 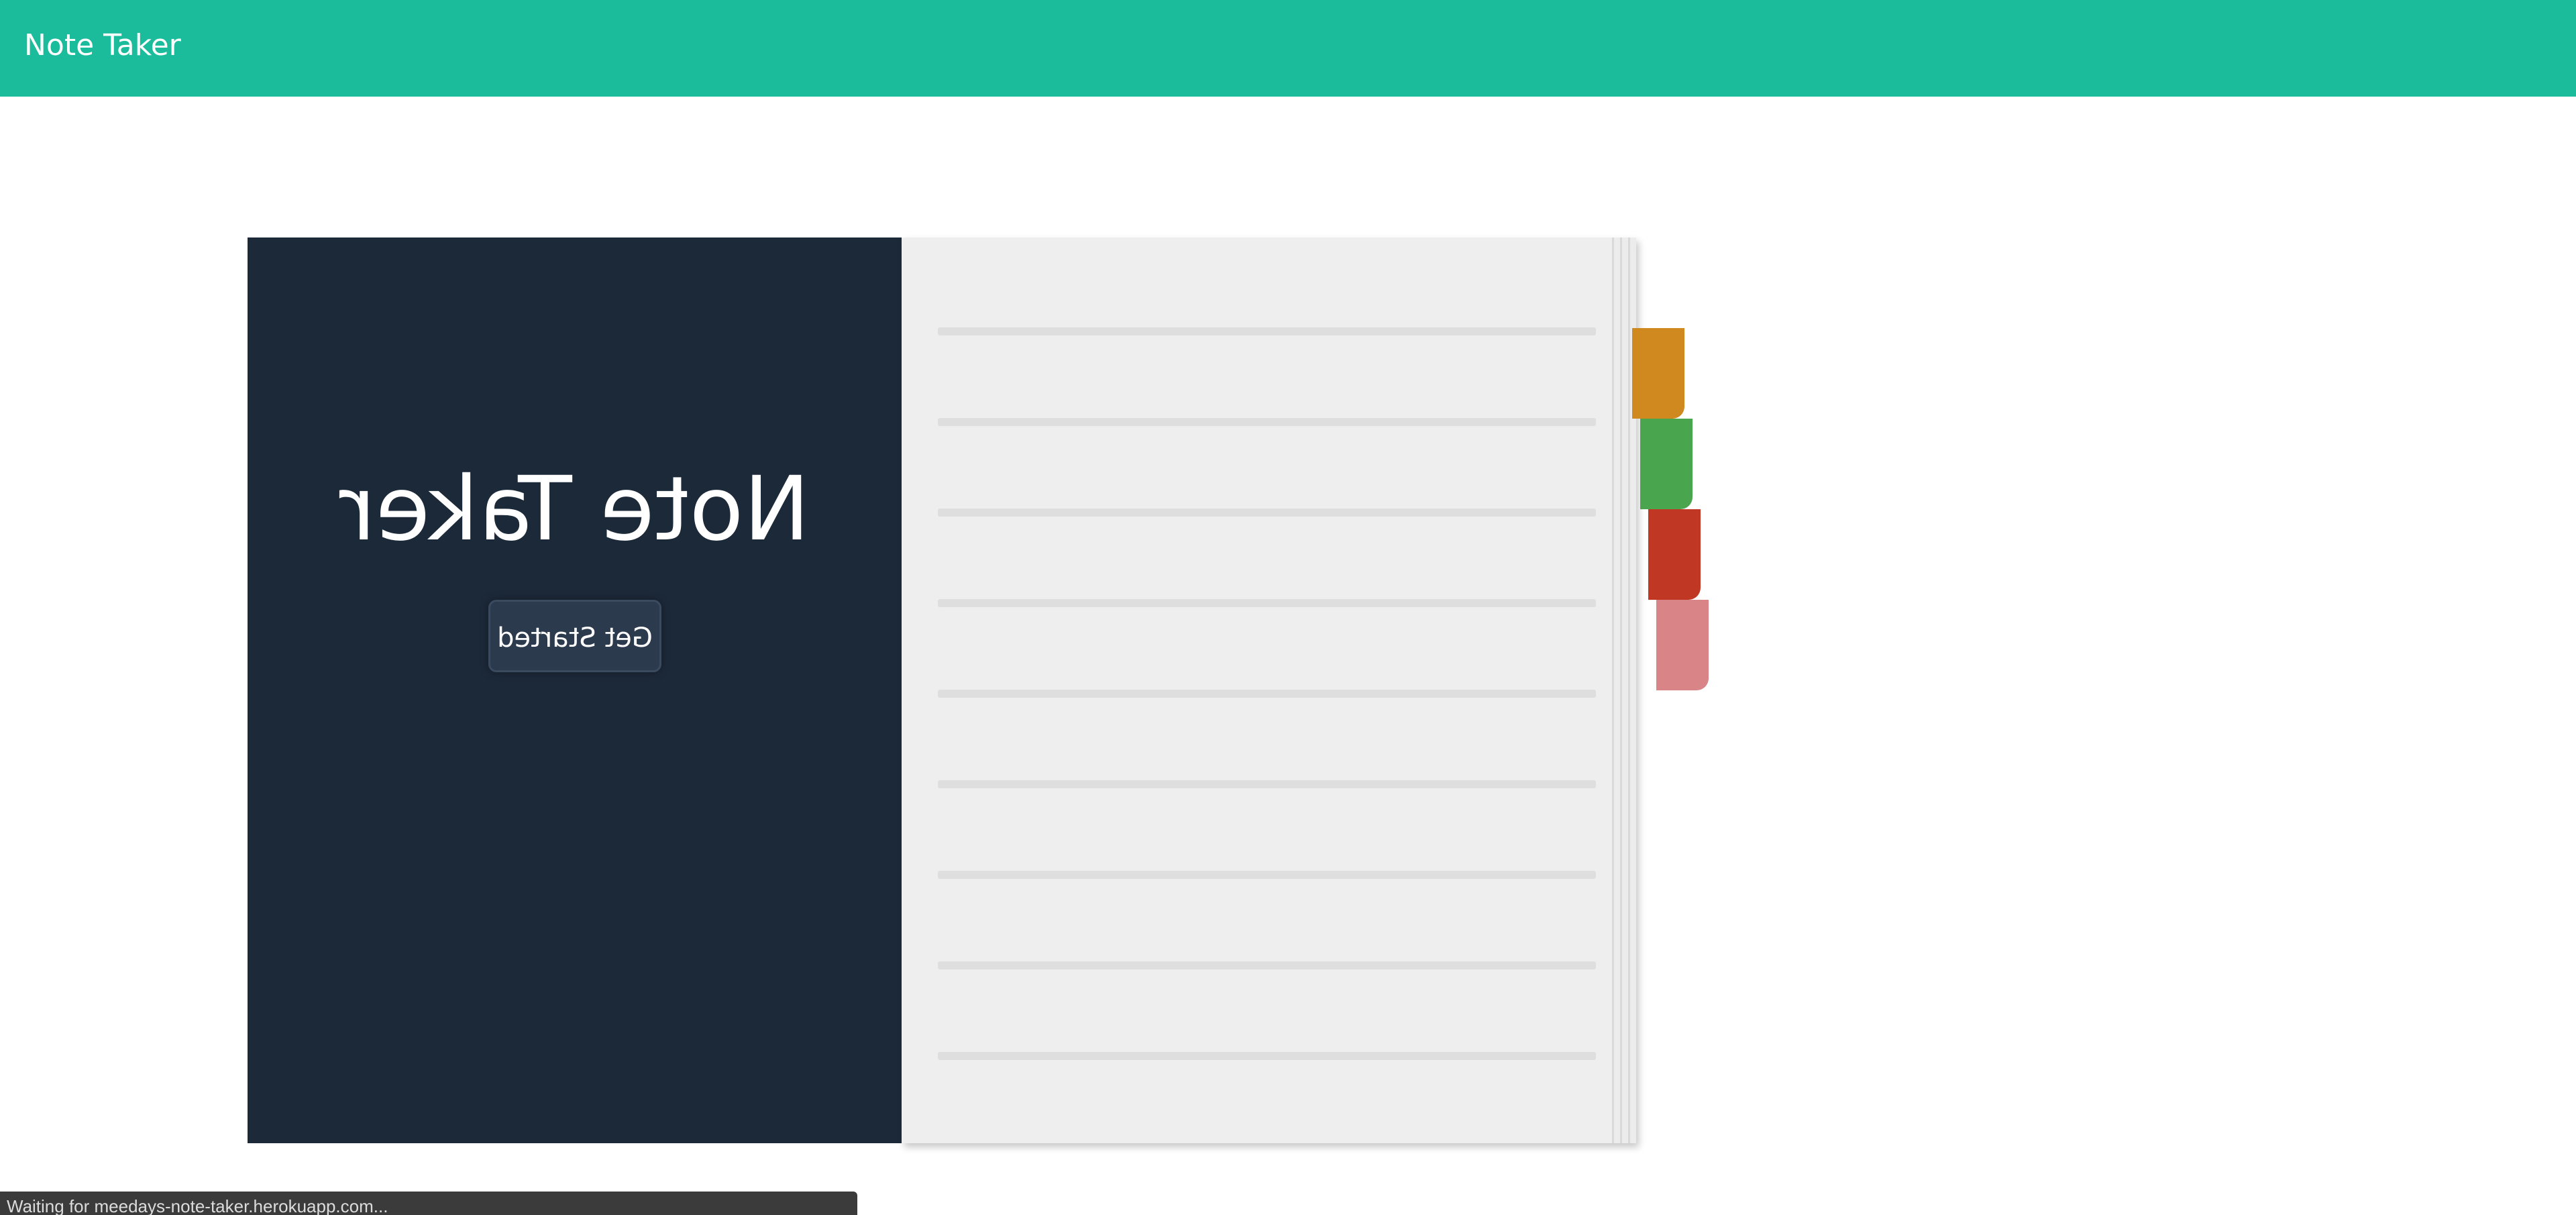 I want to click on orange-tab, so click(x=1658, y=373).